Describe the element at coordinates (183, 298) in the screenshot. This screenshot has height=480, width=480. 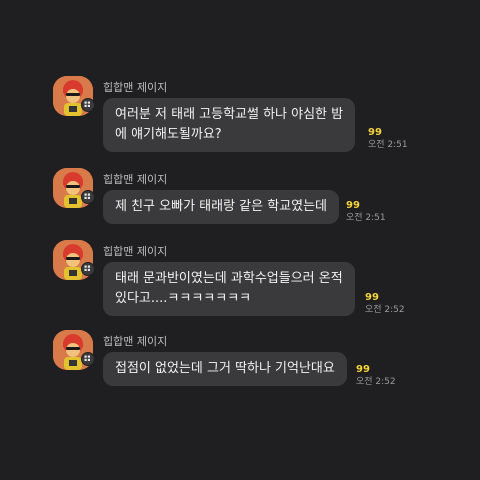
I see `message-line: 있다고....ㅋㅋㅋㅋㅋㅋㅋ` at that location.